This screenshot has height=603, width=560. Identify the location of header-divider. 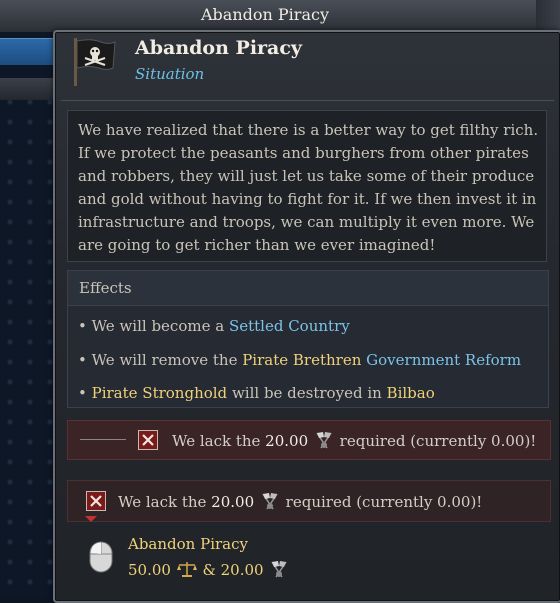
(307, 100).